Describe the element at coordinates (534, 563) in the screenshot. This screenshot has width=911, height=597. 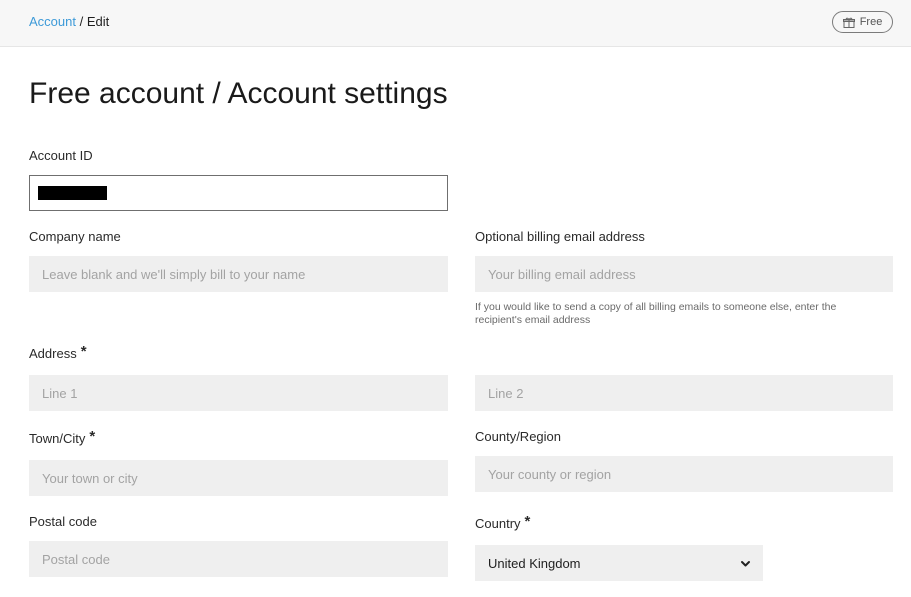
I see `country-select-value: United Kingdom` at that location.